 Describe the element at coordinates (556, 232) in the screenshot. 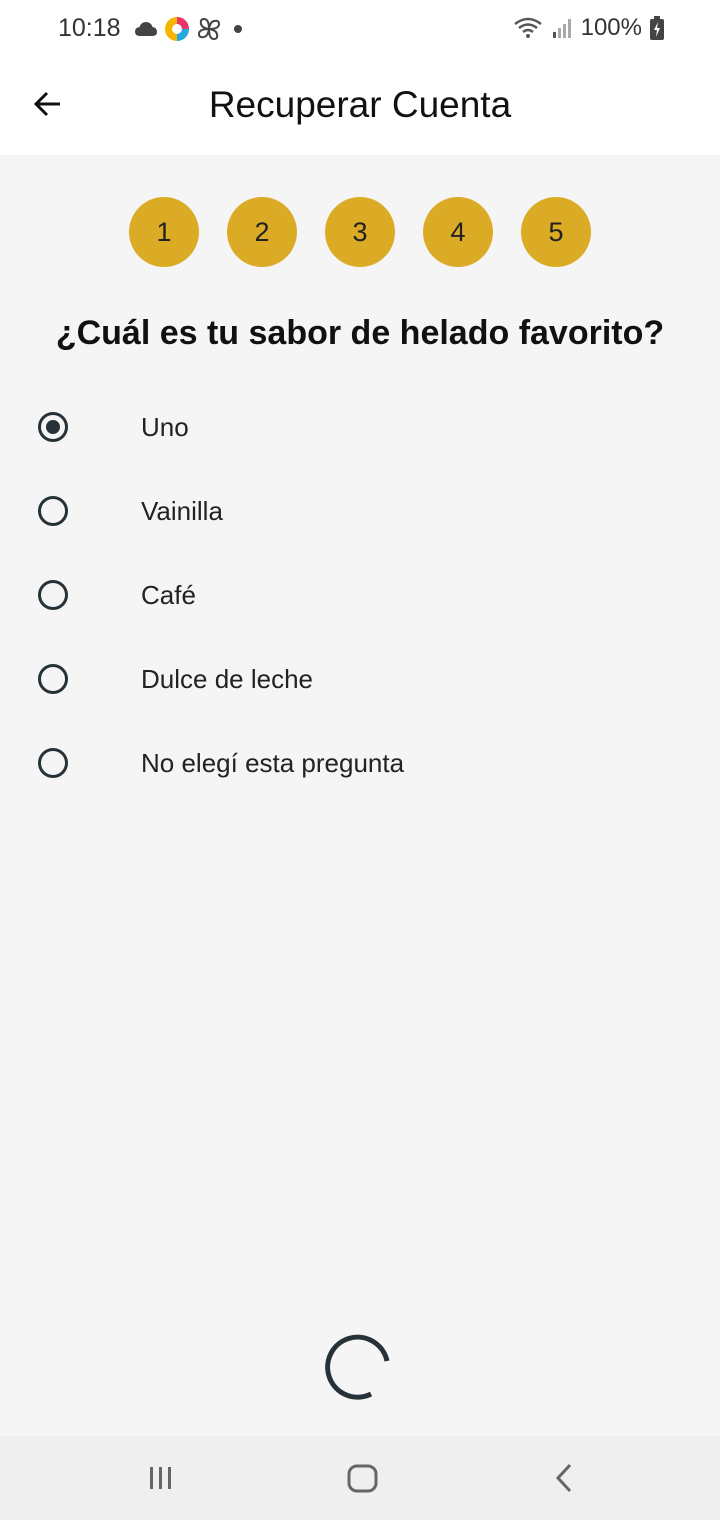

I see `step-5: 5` at that location.